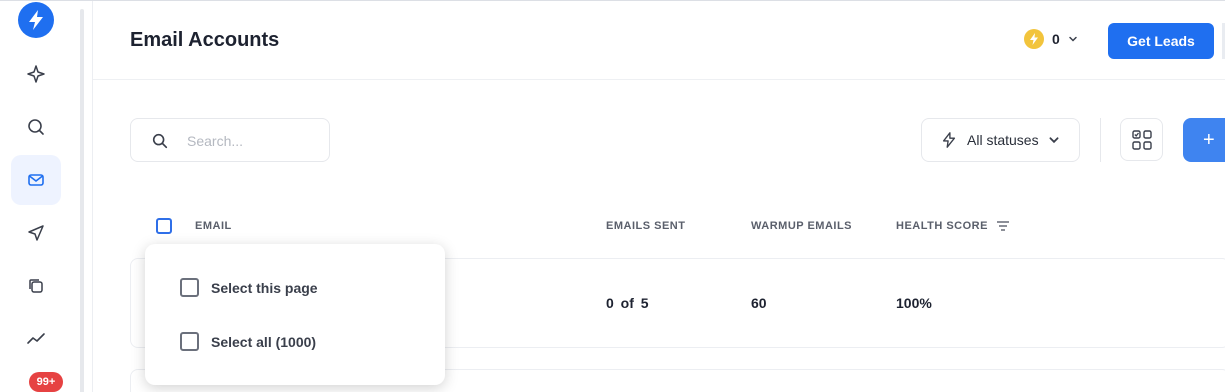 The height and width of the screenshot is (392, 1225). I want to click on sidebar-item-templates, so click(36, 286).